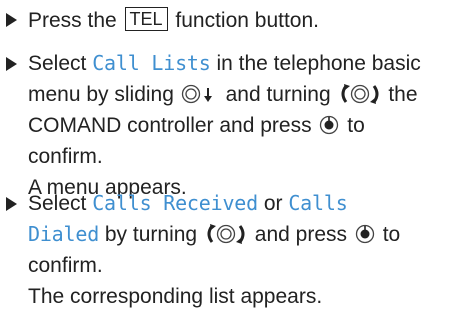  I want to click on step-2-line-3: COMAND controller and press to, so click(196, 125).